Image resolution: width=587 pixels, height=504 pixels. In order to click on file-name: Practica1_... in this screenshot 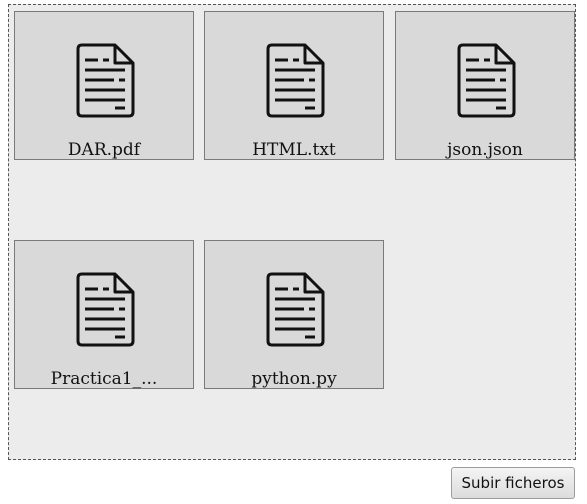, I will do `click(104, 379)`.